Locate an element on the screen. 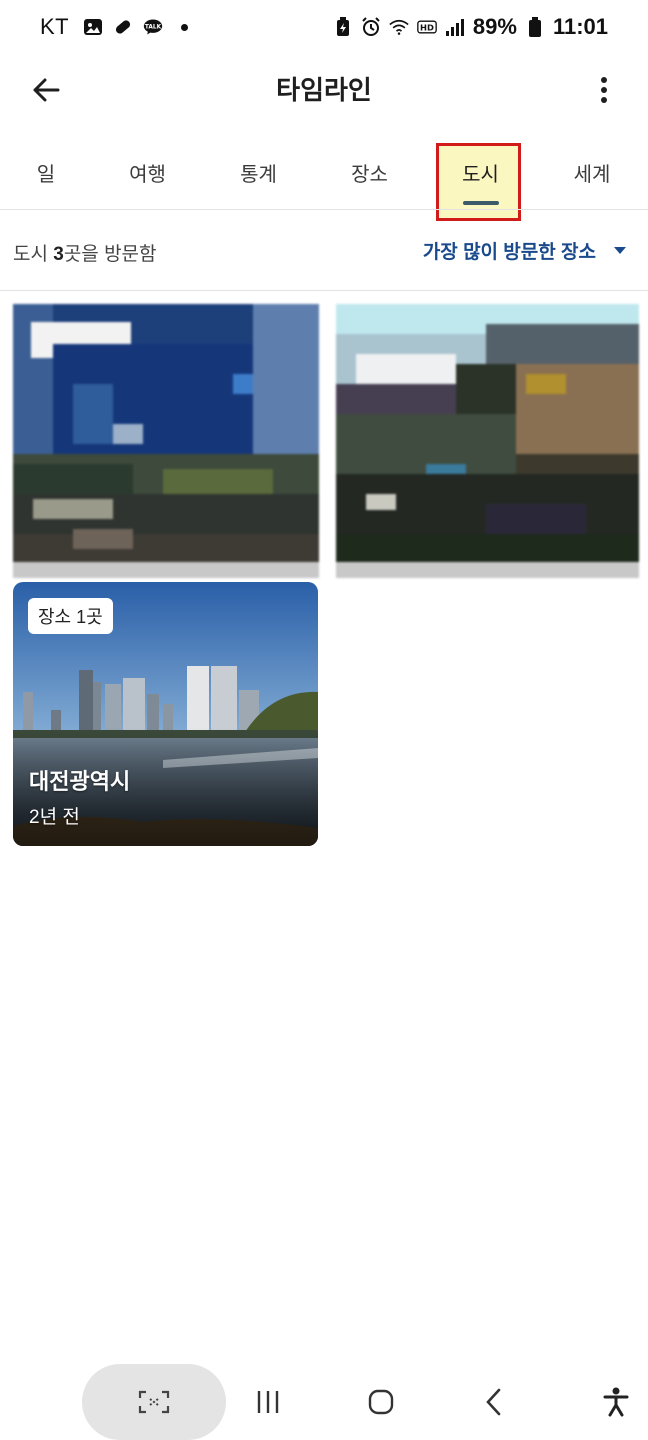  accessibility-button is located at coordinates (616, 1402).